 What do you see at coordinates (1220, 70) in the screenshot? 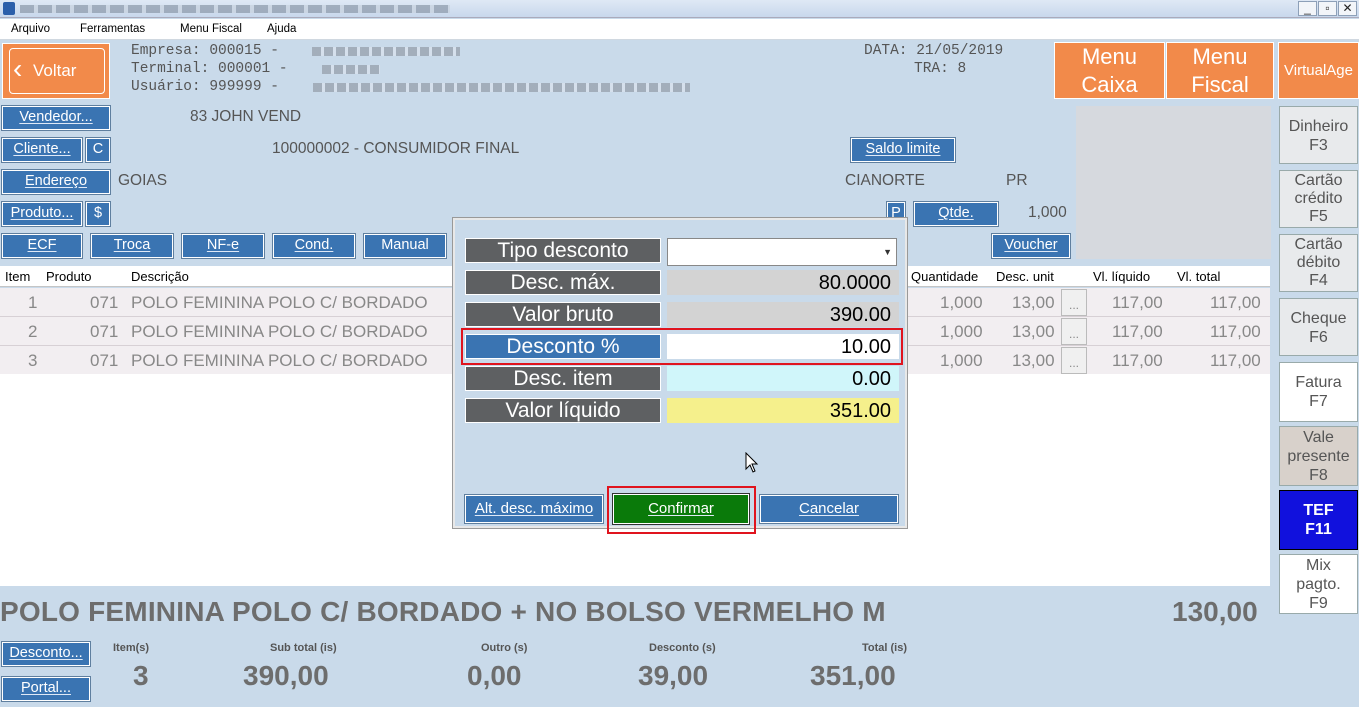
I see `menu-fiscal-button: Menu Fiscal` at bounding box center [1220, 70].